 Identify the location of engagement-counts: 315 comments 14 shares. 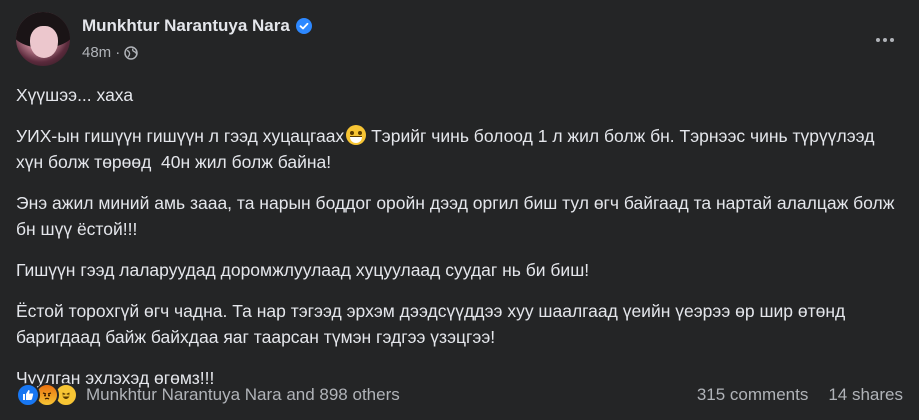
(800, 395).